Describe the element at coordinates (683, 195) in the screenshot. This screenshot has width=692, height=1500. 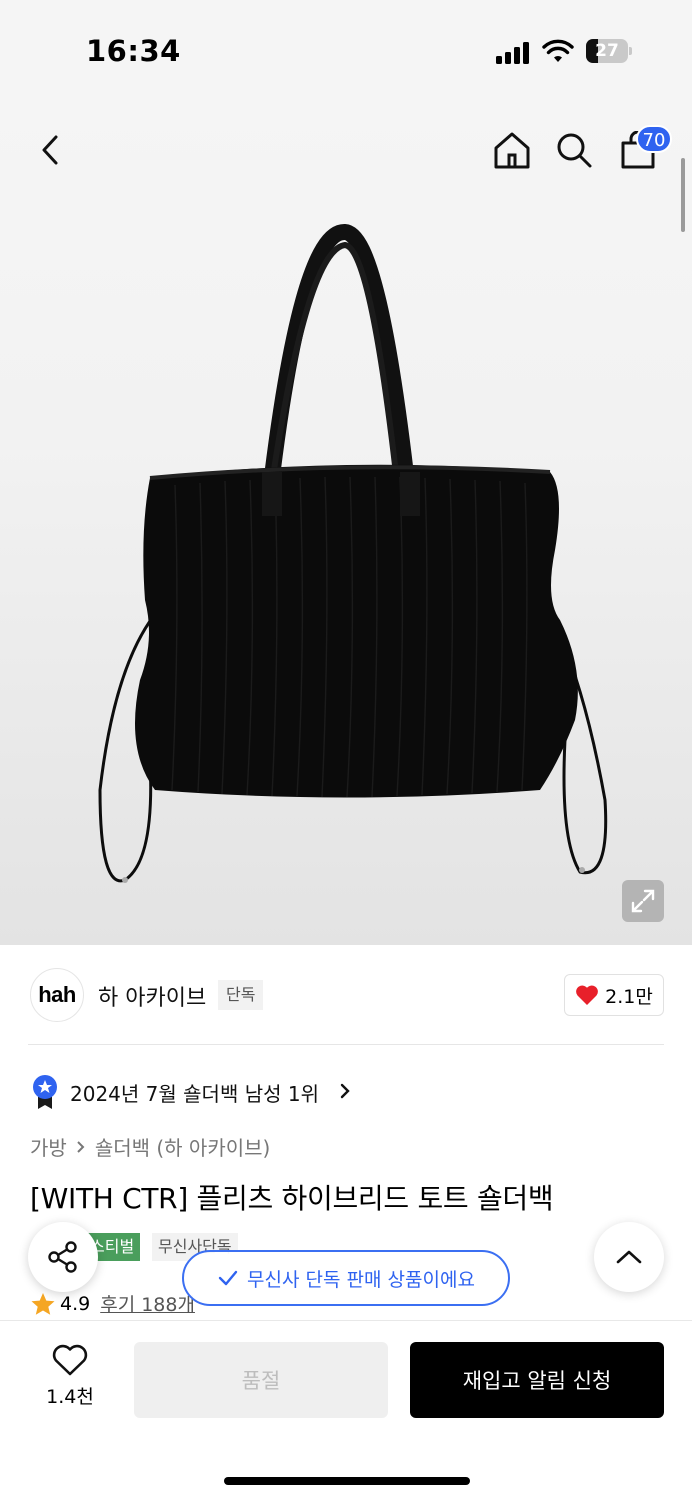
I see `scrollbar` at that location.